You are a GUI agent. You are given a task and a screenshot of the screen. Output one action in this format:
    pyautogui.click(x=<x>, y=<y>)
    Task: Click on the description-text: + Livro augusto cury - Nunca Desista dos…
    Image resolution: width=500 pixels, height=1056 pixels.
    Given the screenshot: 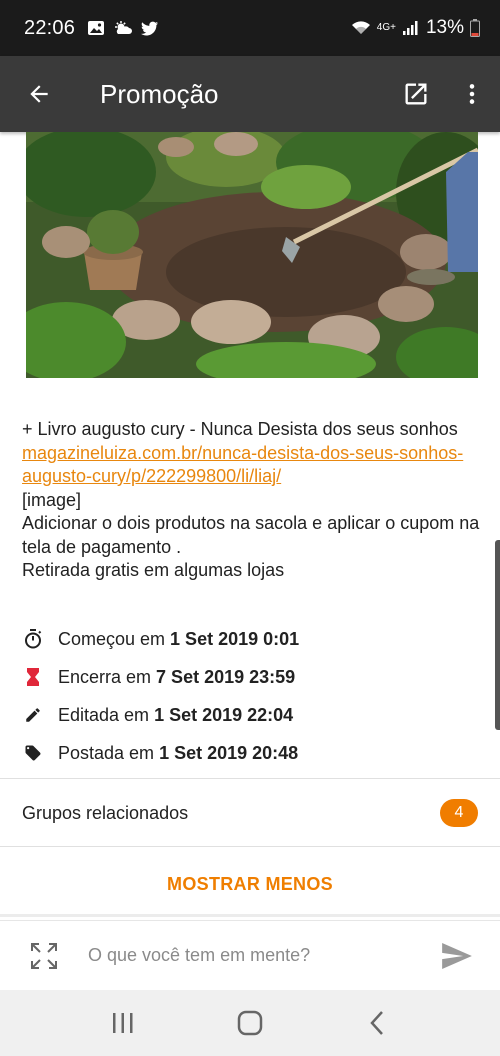 What is the action you would take?
    pyautogui.click(x=240, y=429)
    